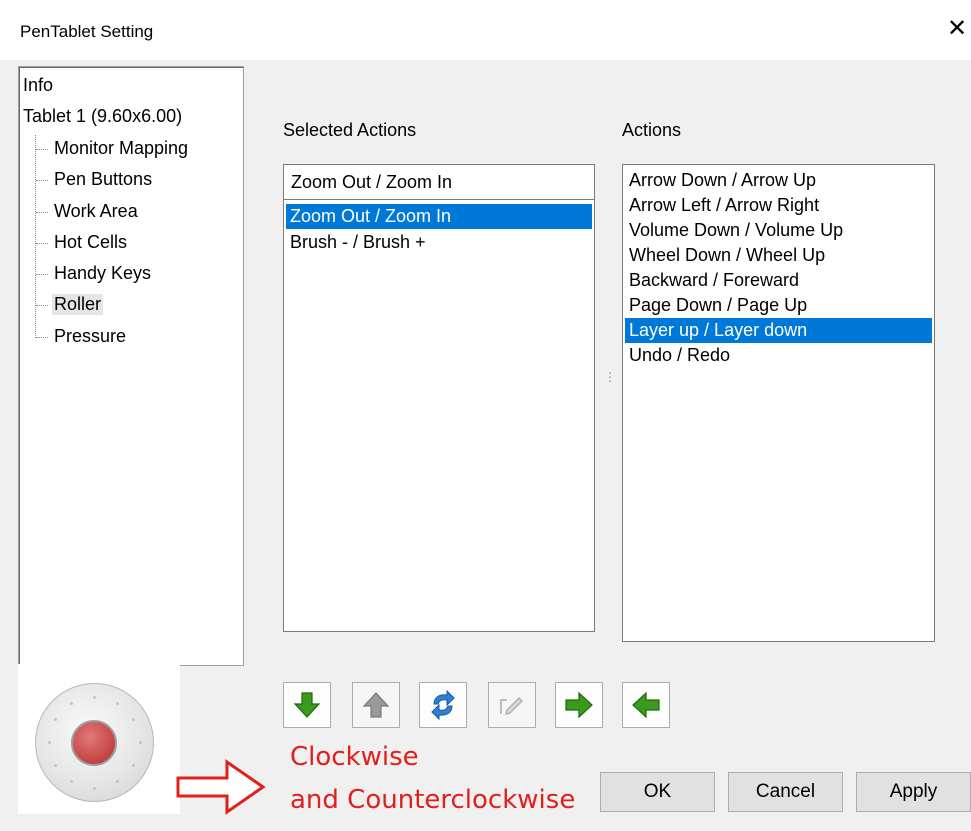 This screenshot has width=971, height=831. What do you see at coordinates (778, 355) in the screenshot?
I see `list-item: Undo / Redo` at bounding box center [778, 355].